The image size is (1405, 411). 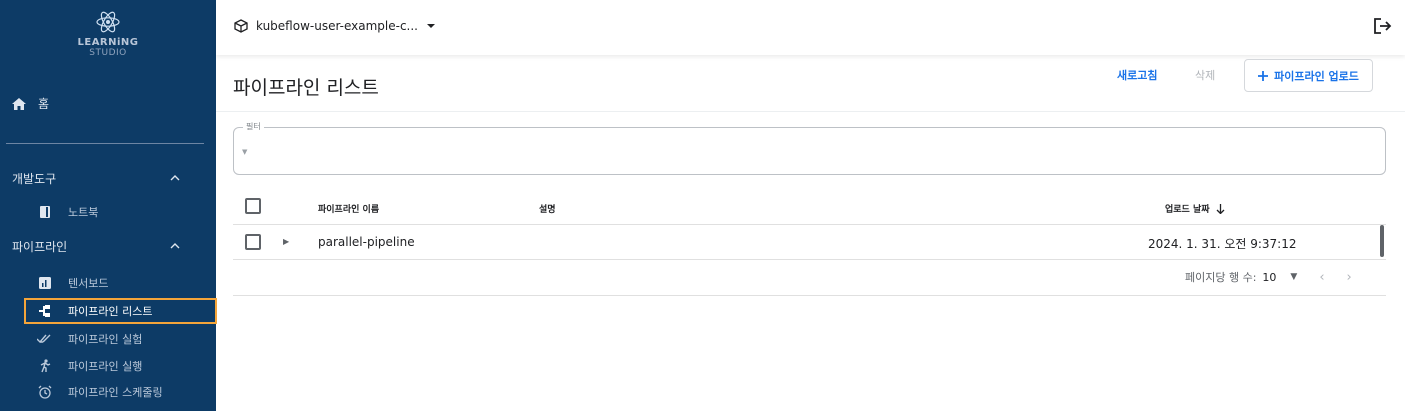 I want to click on sidebar-section-label: 파이프라인, so click(x=40, y=246).